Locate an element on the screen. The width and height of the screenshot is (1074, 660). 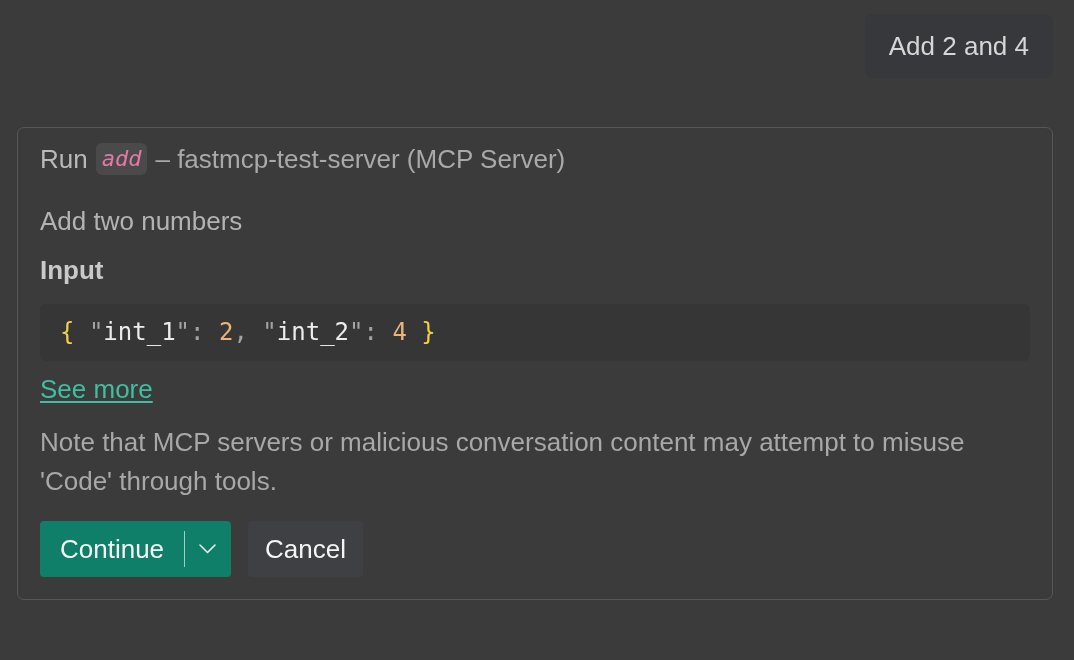
message-bubble: Add 2 and 4 is located at coordinates (958, 46).